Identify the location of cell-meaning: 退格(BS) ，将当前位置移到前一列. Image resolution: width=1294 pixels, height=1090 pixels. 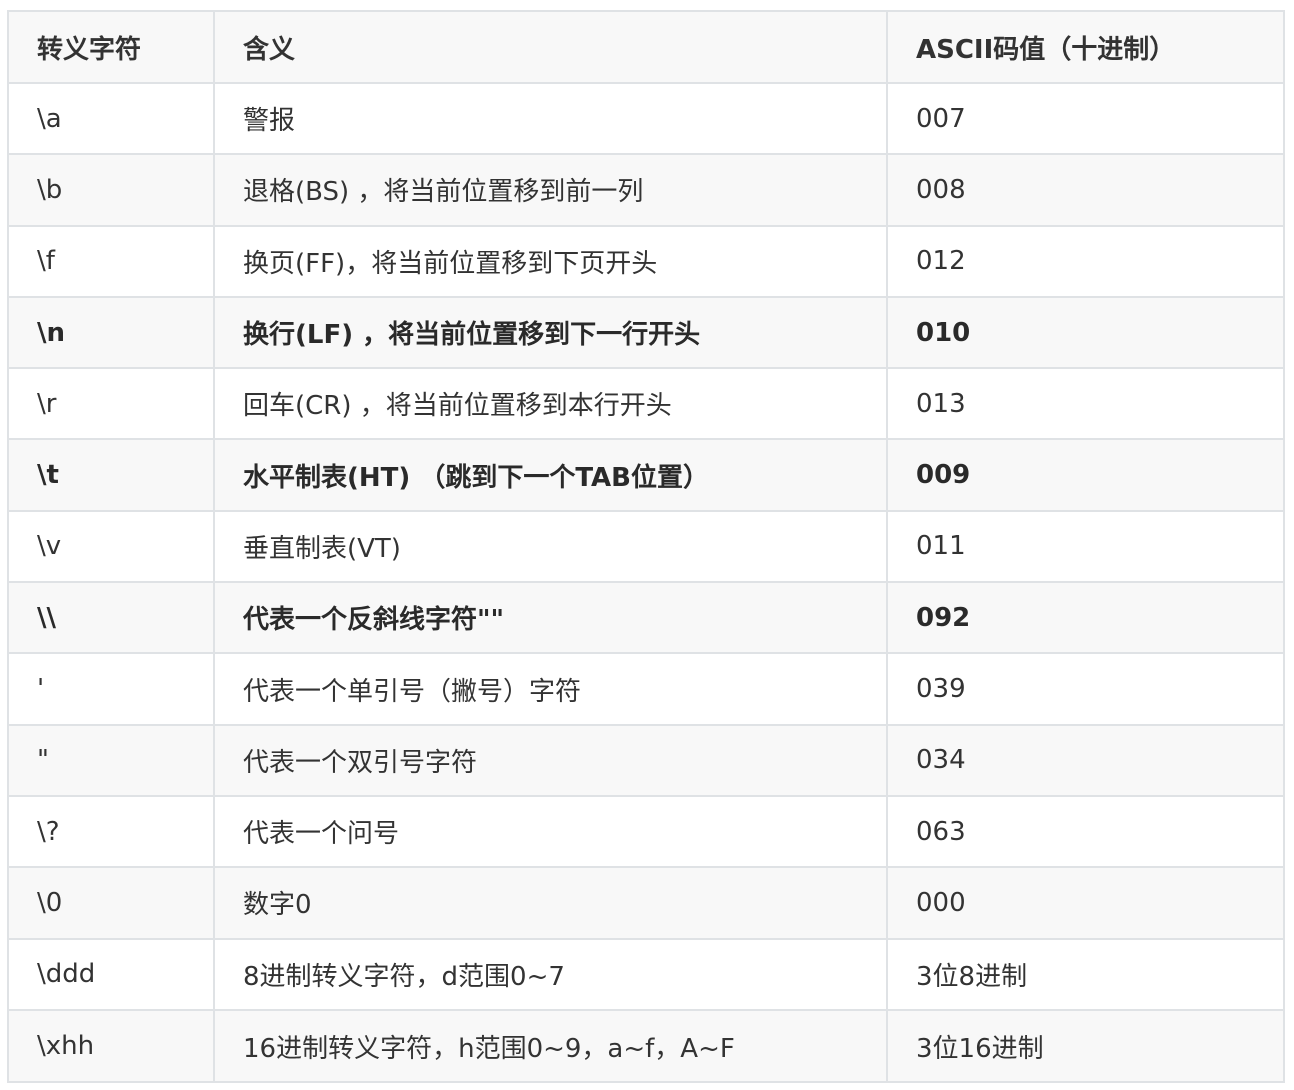
(550, 190).